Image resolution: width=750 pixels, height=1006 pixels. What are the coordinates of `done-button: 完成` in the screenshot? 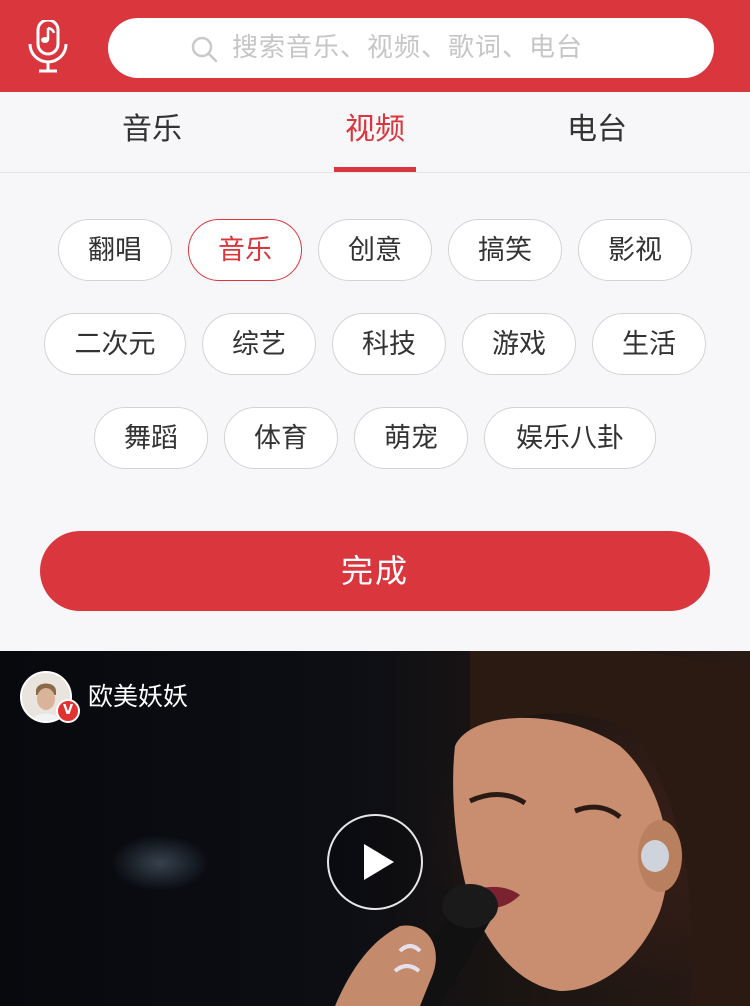 It's located at (375, 571).